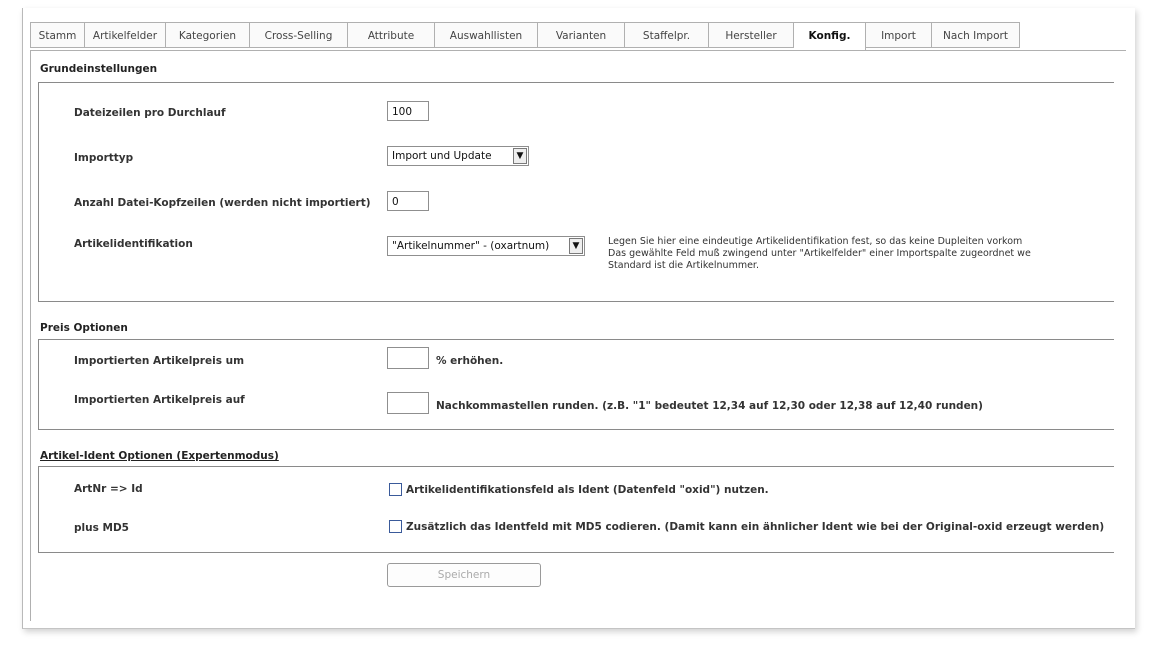 The width and height of the screenshot is (1152, 645). Describe the element at coordinates (442, 156) in the screenshot. I see `importtyp-value: Import und Update` at that location.